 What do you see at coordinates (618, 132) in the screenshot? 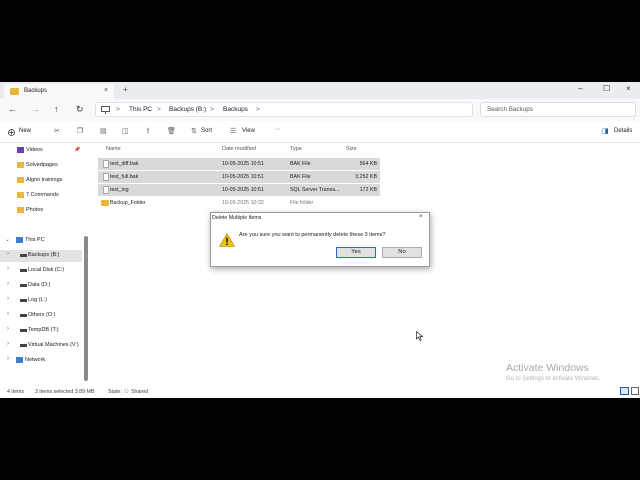
I see `details-button: ◨ Details` at bounding box center [618, 132].